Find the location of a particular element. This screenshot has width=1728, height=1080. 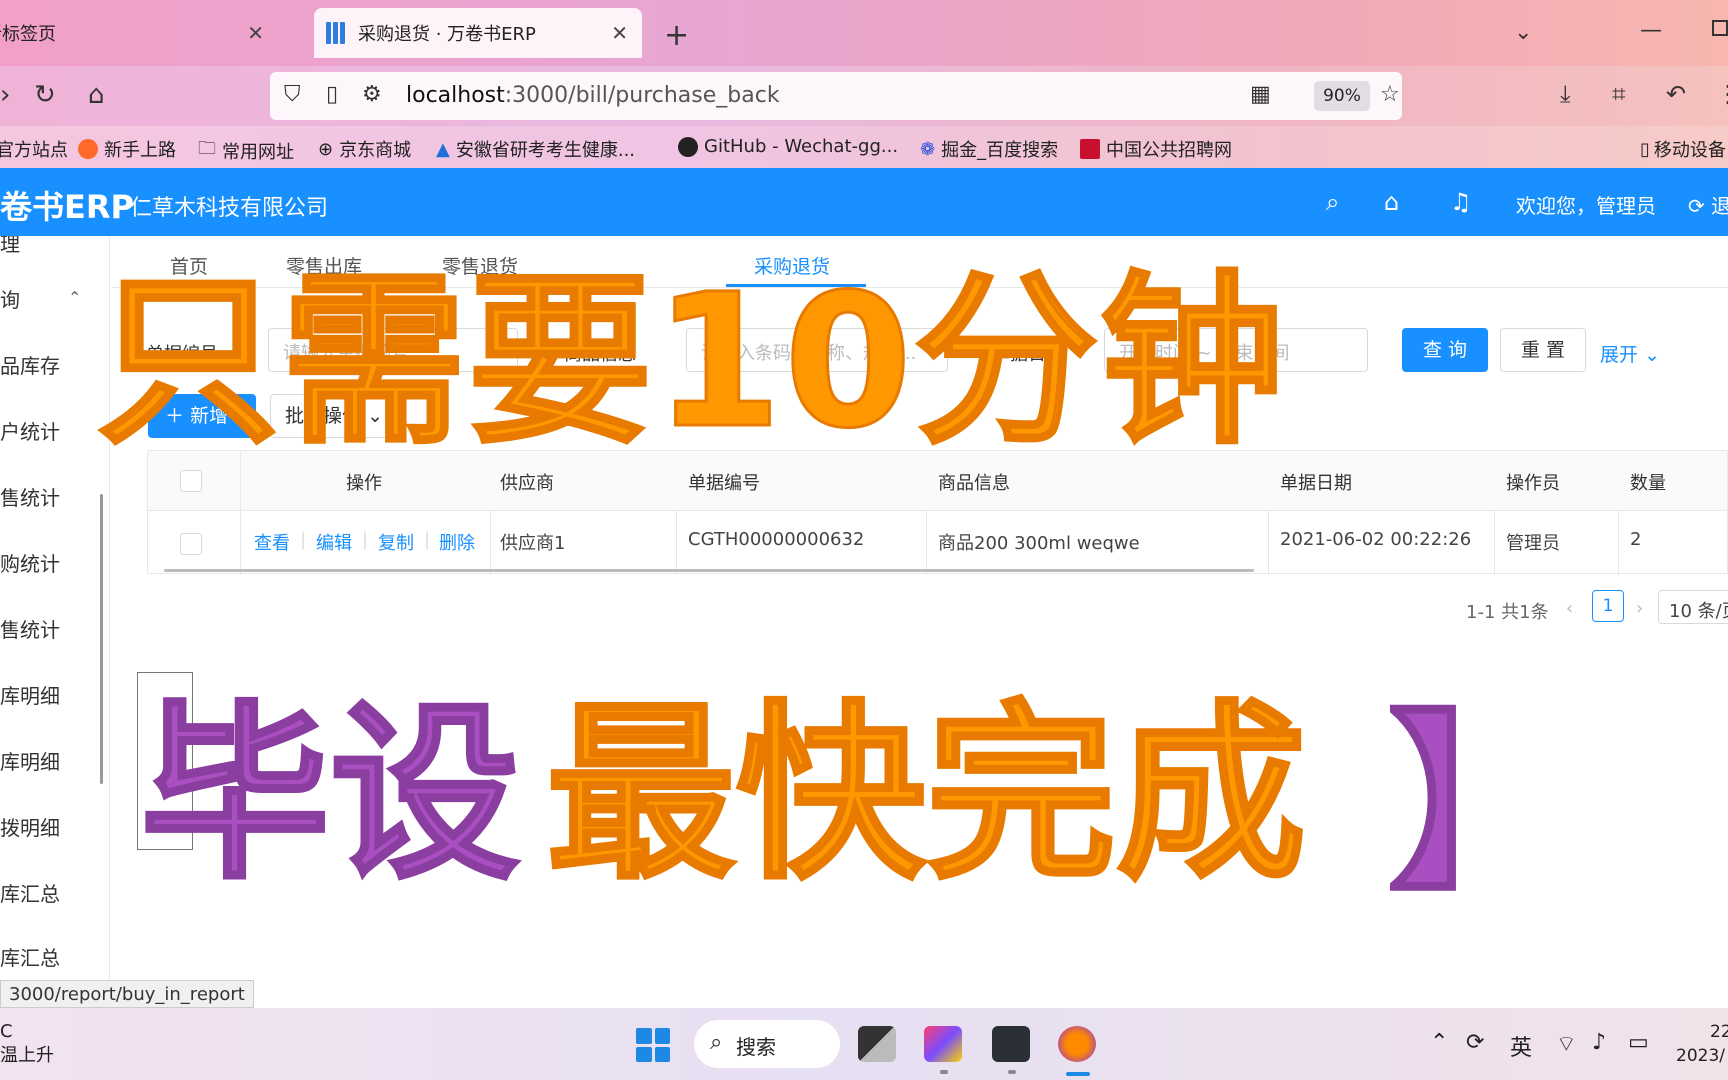

terminal-icon is located at coordinates (1011, 1044).